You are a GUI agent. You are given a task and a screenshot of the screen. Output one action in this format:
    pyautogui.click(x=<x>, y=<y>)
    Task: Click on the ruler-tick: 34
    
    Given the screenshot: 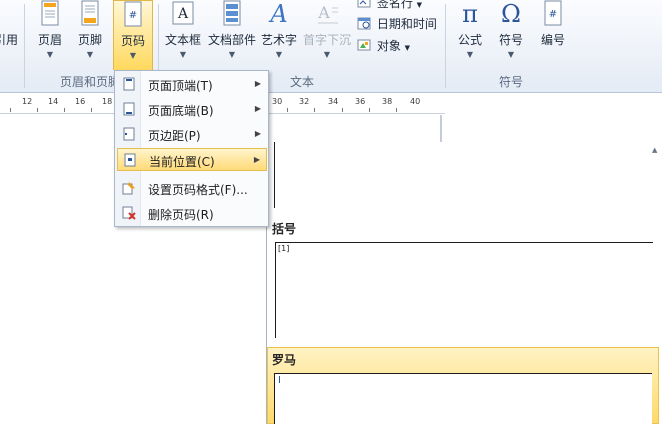 What is the action you would take?
    pyautogui.click(x=333, y=101)
    